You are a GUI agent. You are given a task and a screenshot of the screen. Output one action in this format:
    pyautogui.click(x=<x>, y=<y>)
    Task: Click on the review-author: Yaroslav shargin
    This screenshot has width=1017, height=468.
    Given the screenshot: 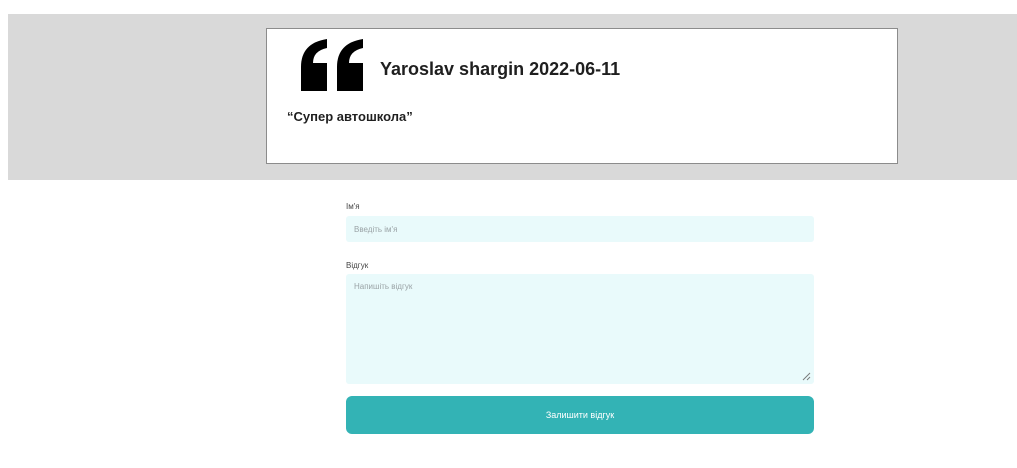 What is the action you would take?
    pyautogui.click(x=452, y=69)
    